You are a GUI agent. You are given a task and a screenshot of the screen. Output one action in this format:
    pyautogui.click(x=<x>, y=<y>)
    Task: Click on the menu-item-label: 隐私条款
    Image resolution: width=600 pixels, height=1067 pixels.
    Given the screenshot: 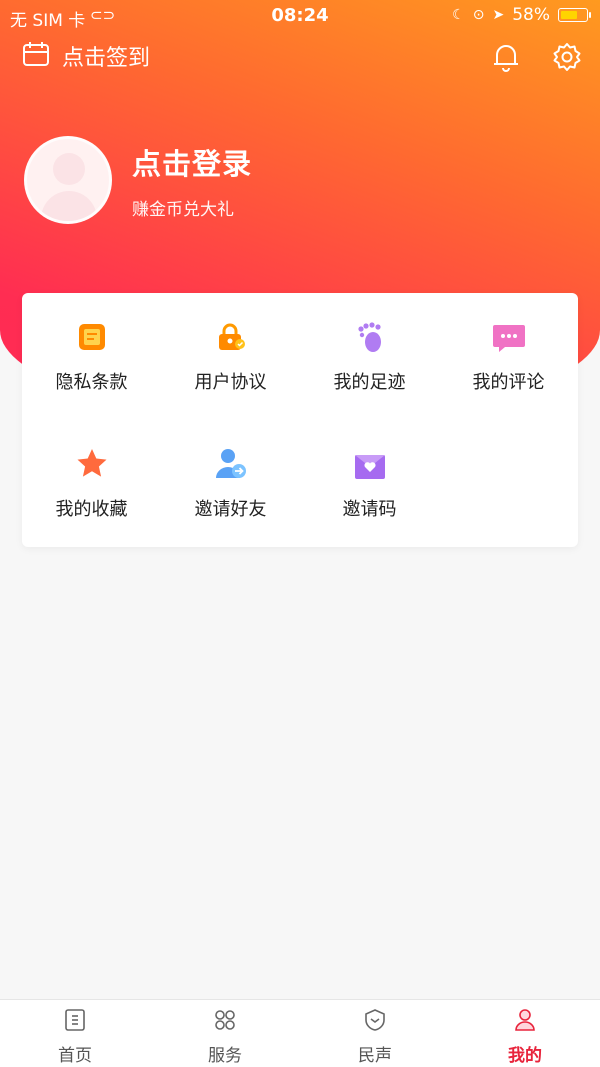 What is the action you would take?
    pyautogui.click(x=91, y=382)
    